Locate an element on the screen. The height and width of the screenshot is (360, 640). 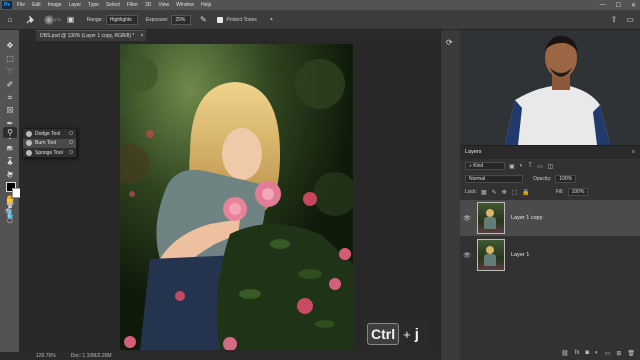
share-icon: ⇪ is located at coordinates (614, 20).